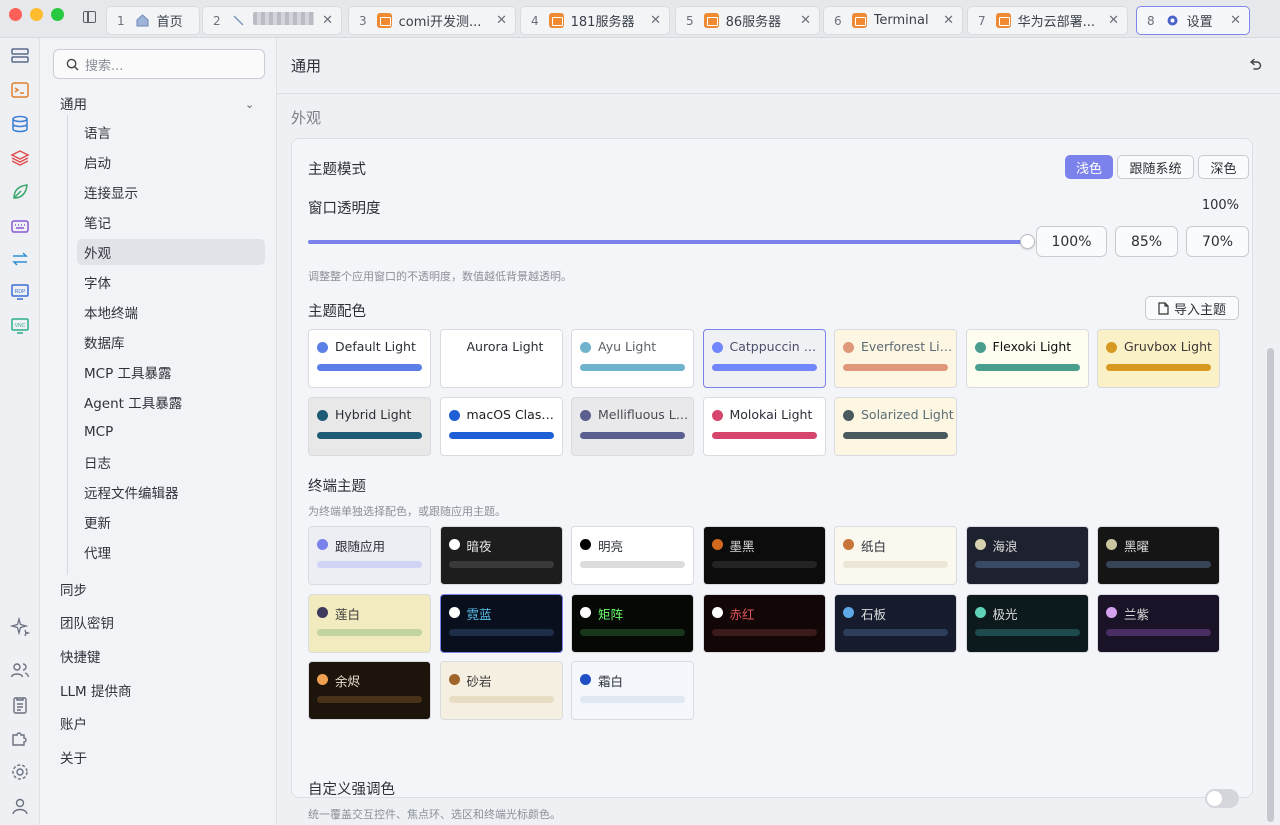  What do you see at coordinates (764, 358) in the screenshot?
I see `theme-card: Catppuccin Latte` at bounding box center [764, 358].